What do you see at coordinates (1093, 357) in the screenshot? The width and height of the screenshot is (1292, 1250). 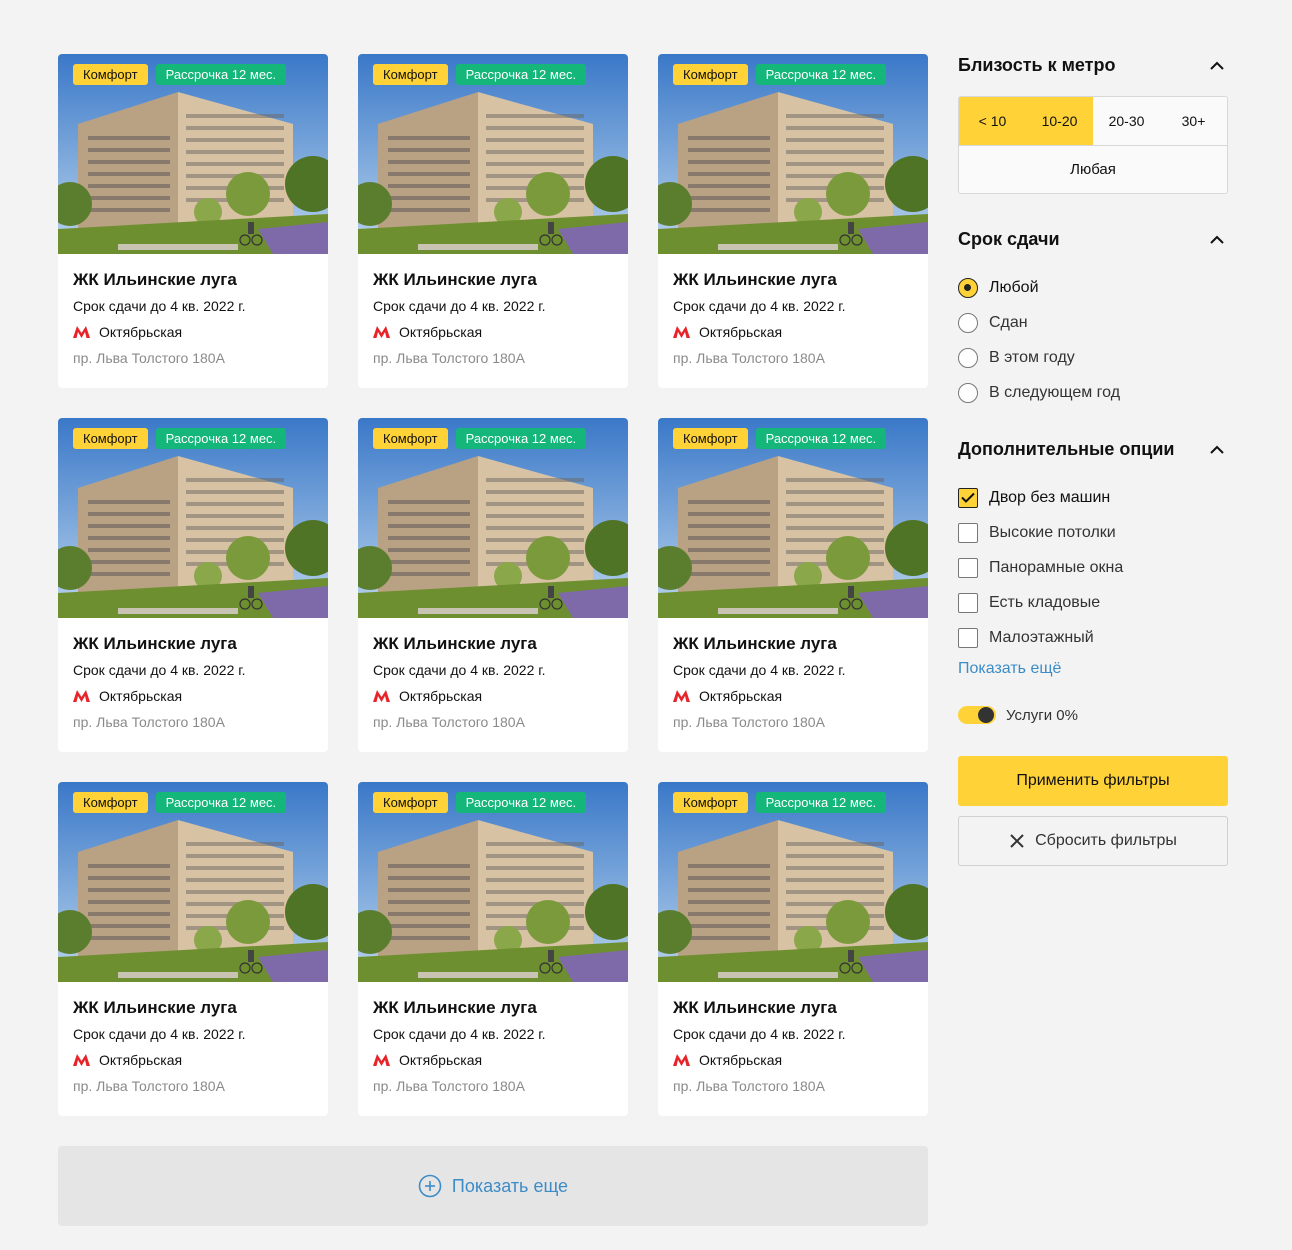 I see `term-option: В этом году` at bounding box center [1093, 357].